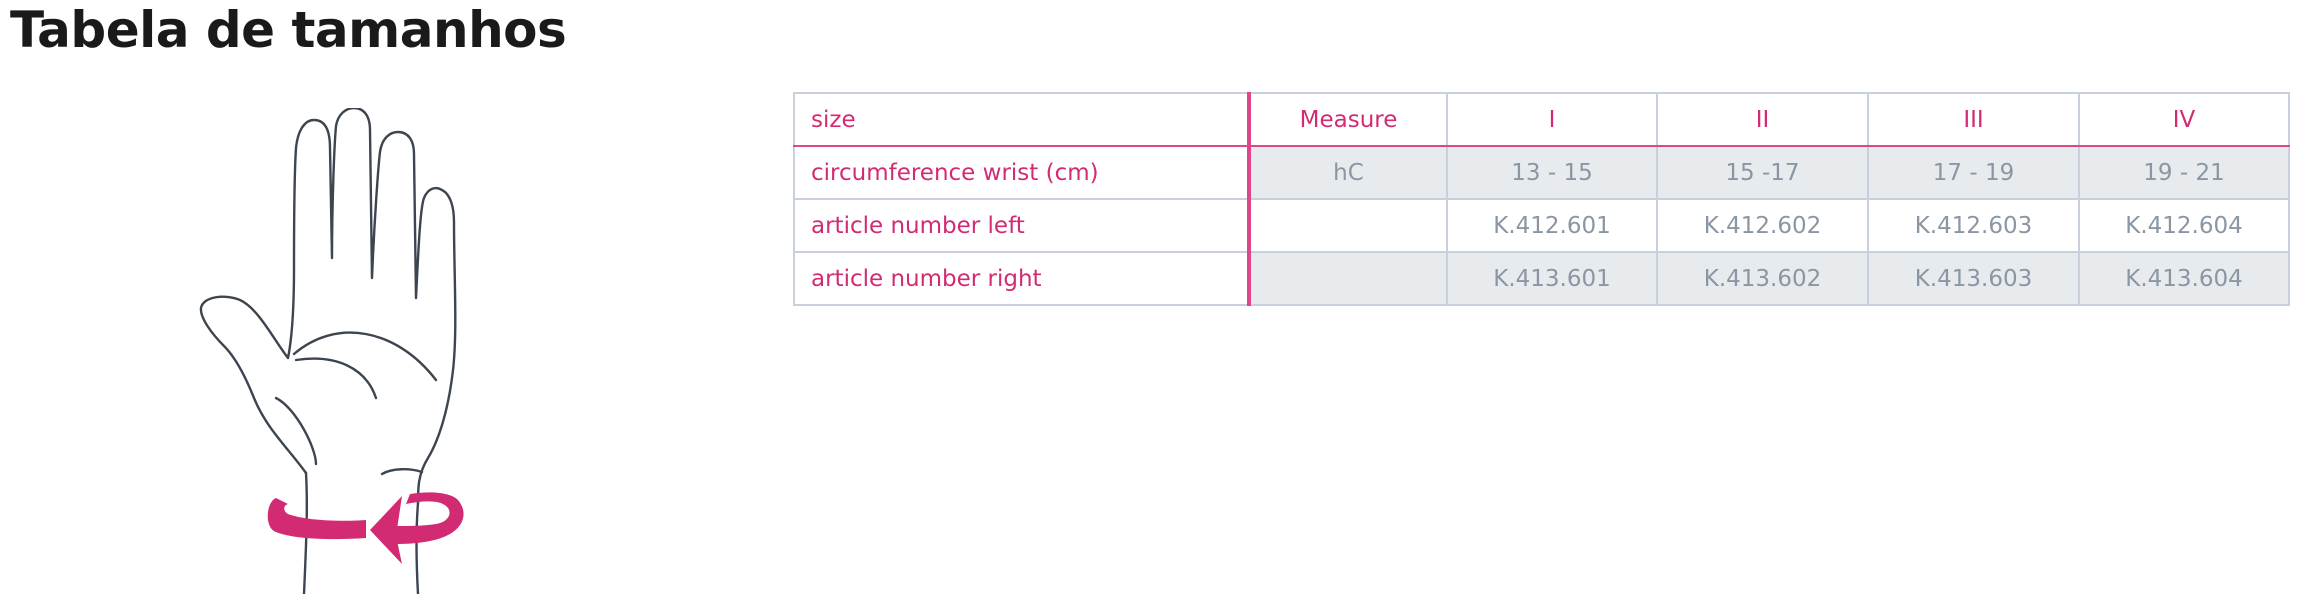 The width and height of the screenshot is (2304, 594). I want to click on header-size-I: I, so click(1552, 119).